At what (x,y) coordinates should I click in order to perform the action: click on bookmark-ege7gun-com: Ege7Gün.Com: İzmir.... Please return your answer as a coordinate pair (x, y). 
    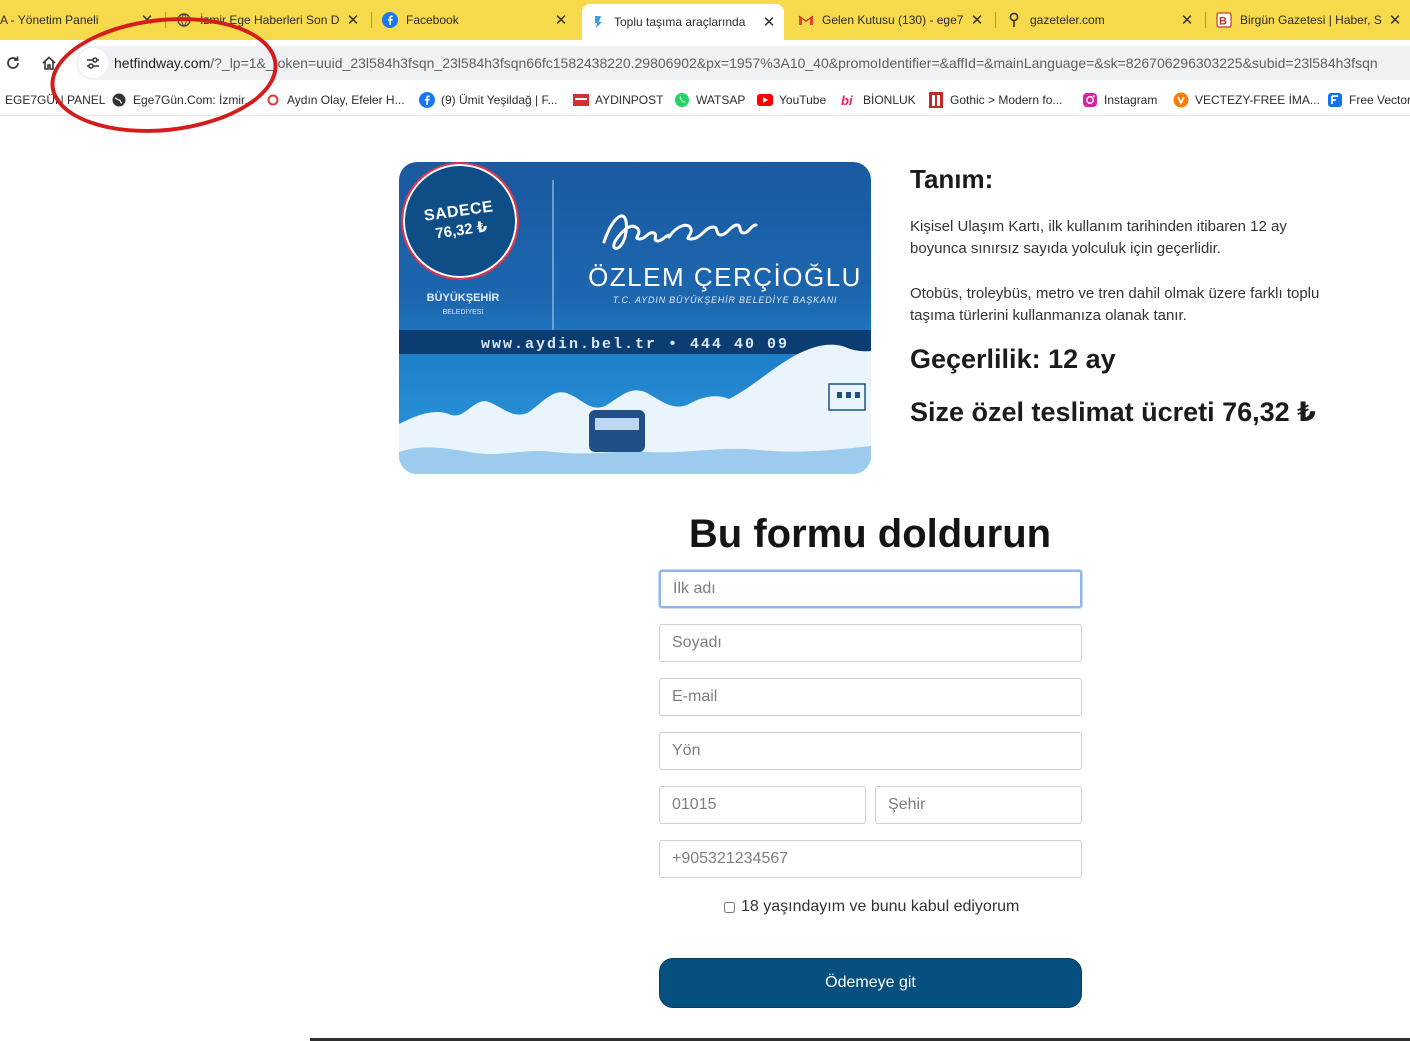
    Looking at the image, I should click on (182, 100).